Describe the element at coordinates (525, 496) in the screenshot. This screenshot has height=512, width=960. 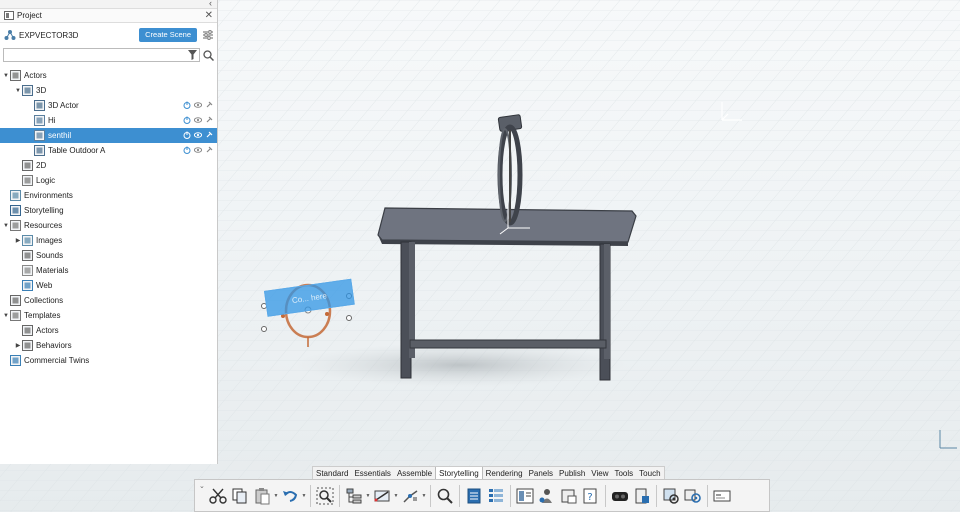
I see `slide-button` at that location.